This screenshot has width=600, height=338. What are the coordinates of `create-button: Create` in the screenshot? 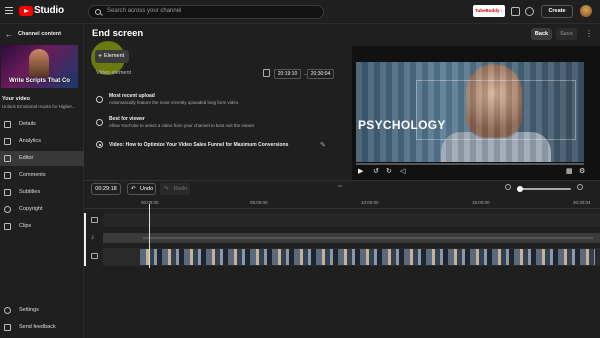 It's located at (557, 11).